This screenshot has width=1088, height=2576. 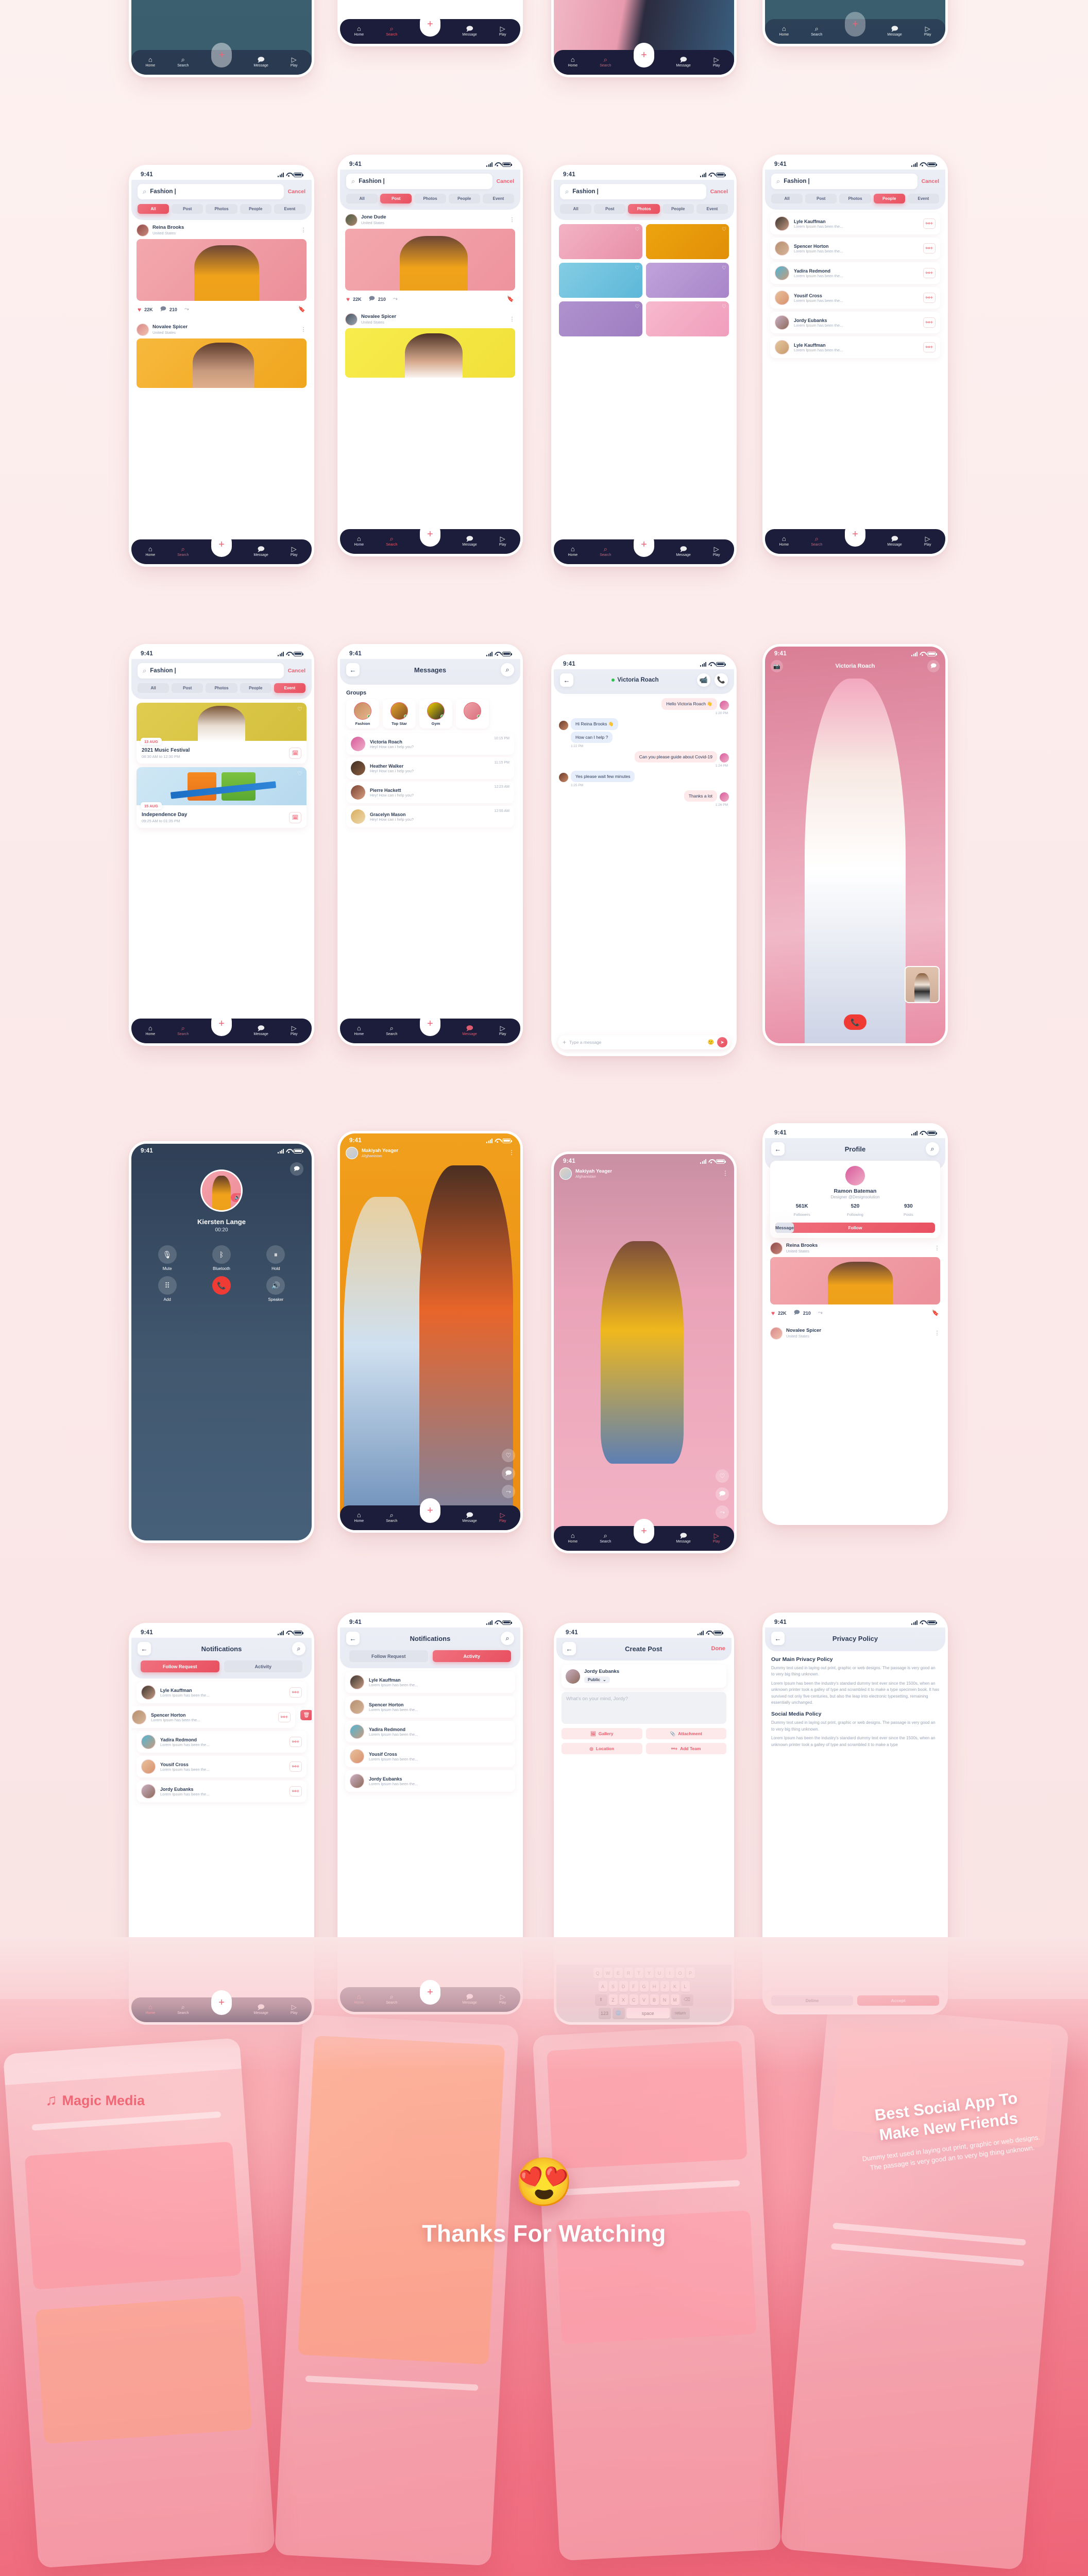 I want to click on post-text-input: What's on your mind, Jordy?, so click(x=644, y=1708).